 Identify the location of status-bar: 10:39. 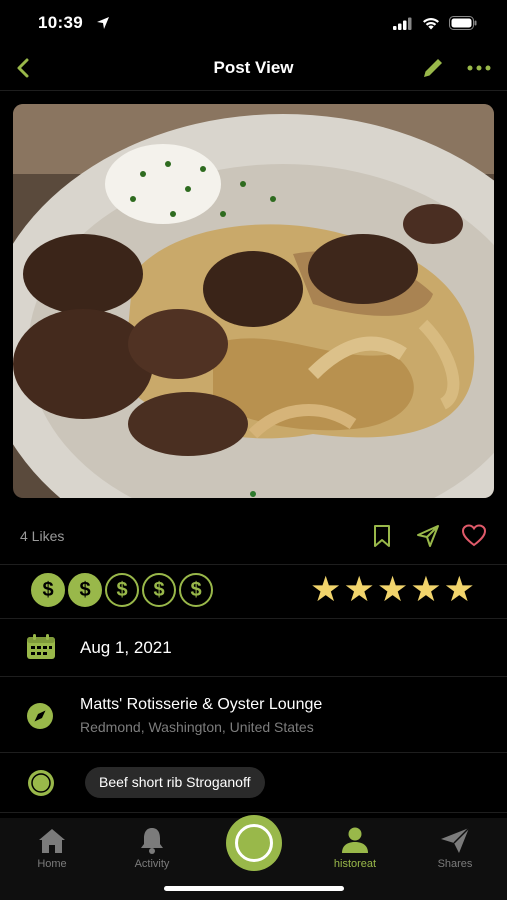
(253, 24).